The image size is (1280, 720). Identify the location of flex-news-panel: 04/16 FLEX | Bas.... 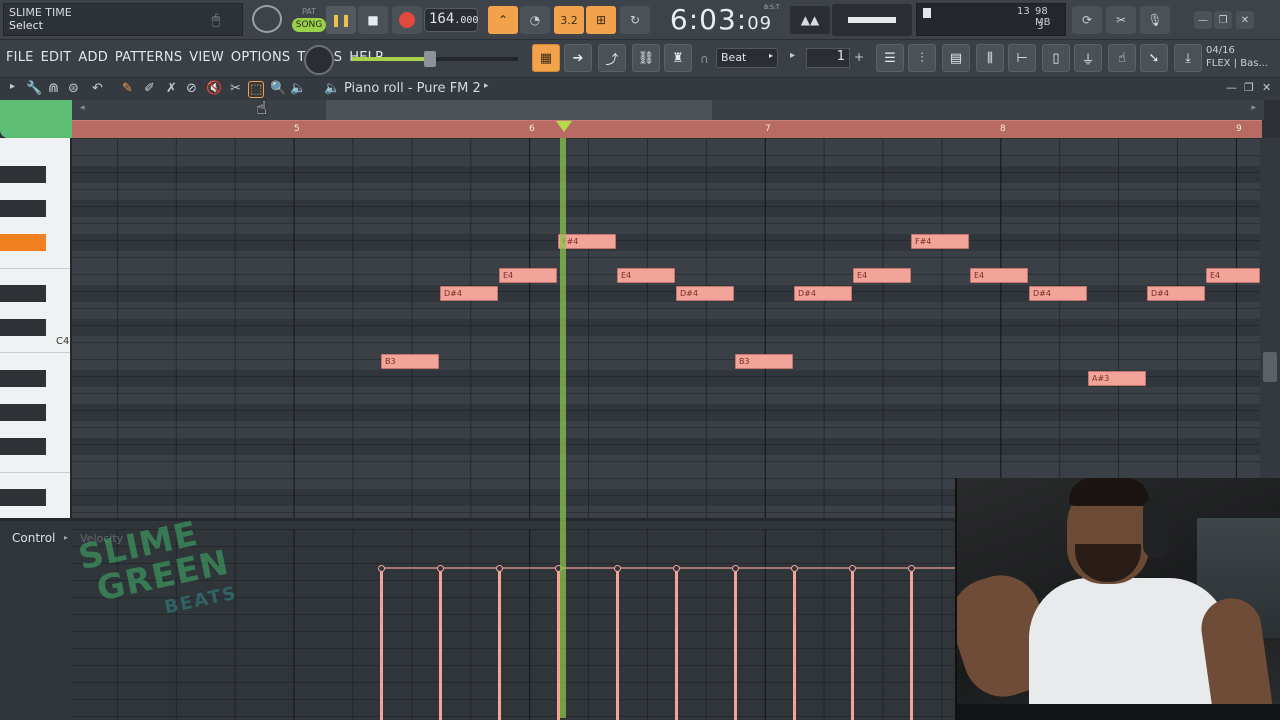
(1243, 59).